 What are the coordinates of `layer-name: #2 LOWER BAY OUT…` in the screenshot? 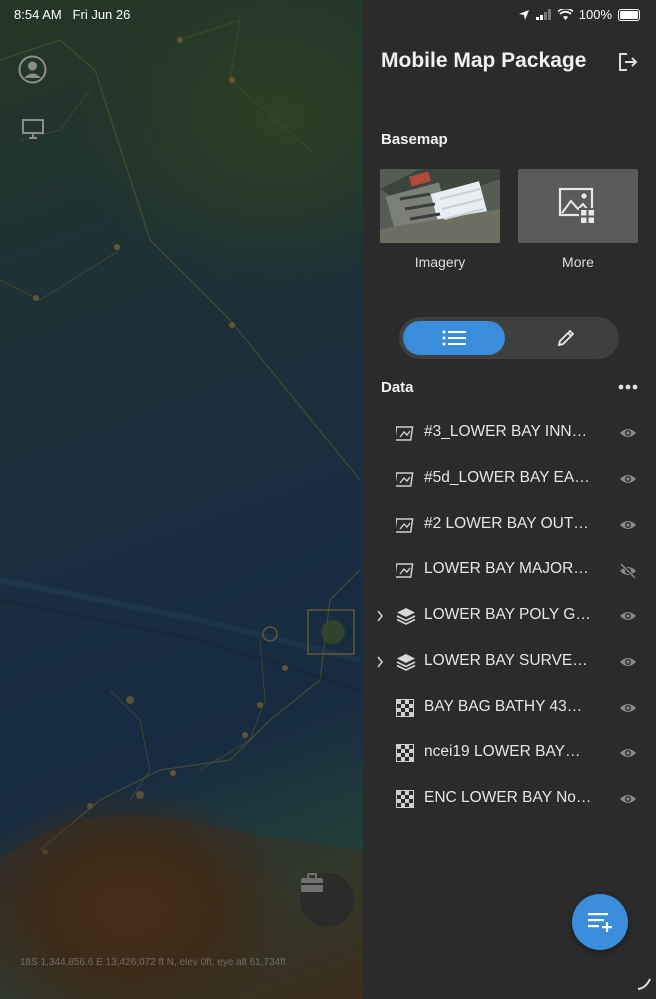 It's located at (506, 523).